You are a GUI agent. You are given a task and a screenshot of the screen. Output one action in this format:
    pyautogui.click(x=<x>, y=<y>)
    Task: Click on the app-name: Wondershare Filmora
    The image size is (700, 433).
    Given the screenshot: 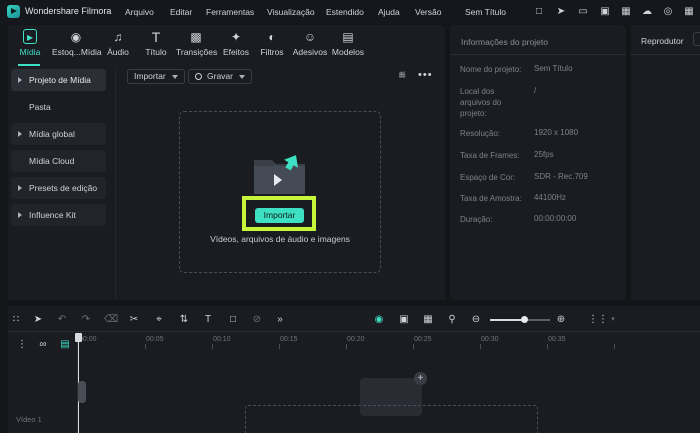 What is the action you would take?
    pyautogui.click(x=68, y=11)
    